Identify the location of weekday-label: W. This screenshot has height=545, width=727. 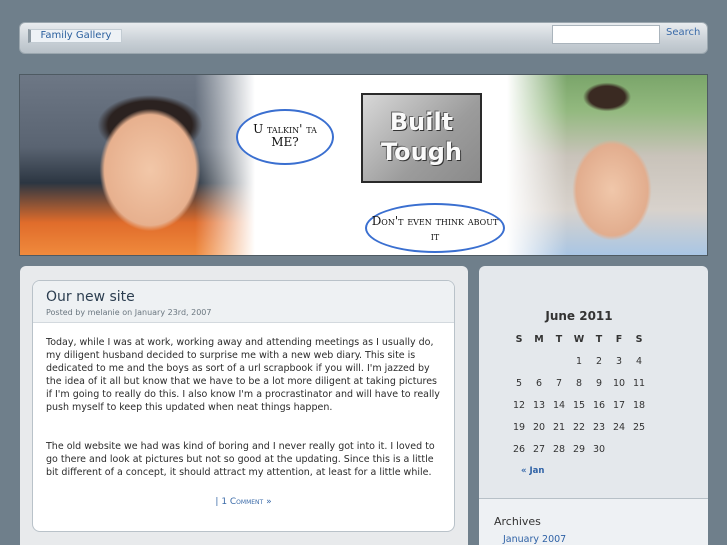
(579, 339).